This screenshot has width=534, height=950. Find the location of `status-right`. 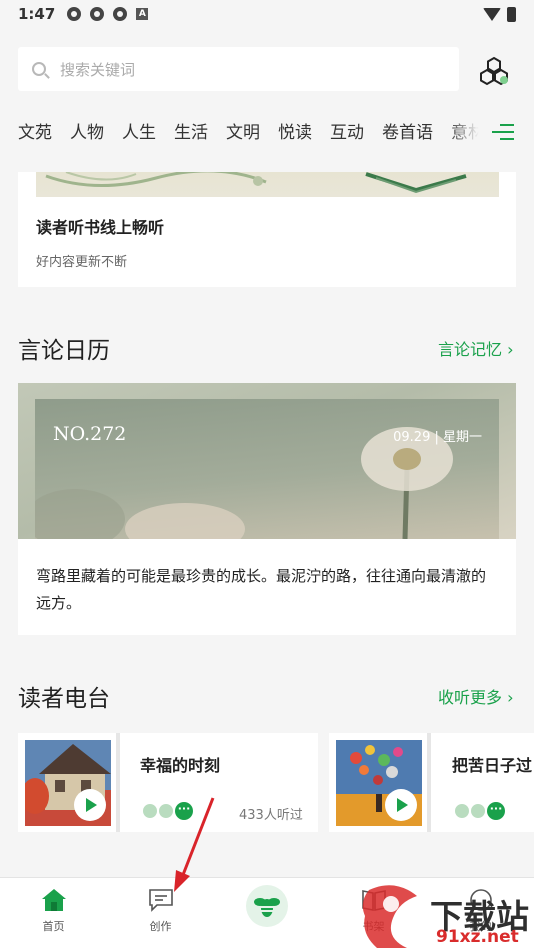

status-right is located at coordinates (499, 14).